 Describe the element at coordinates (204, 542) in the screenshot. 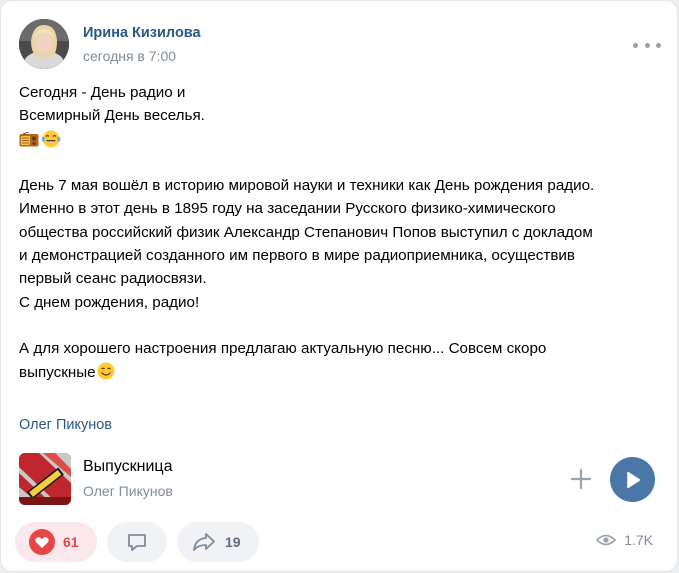

I see `share-icon` at that location.